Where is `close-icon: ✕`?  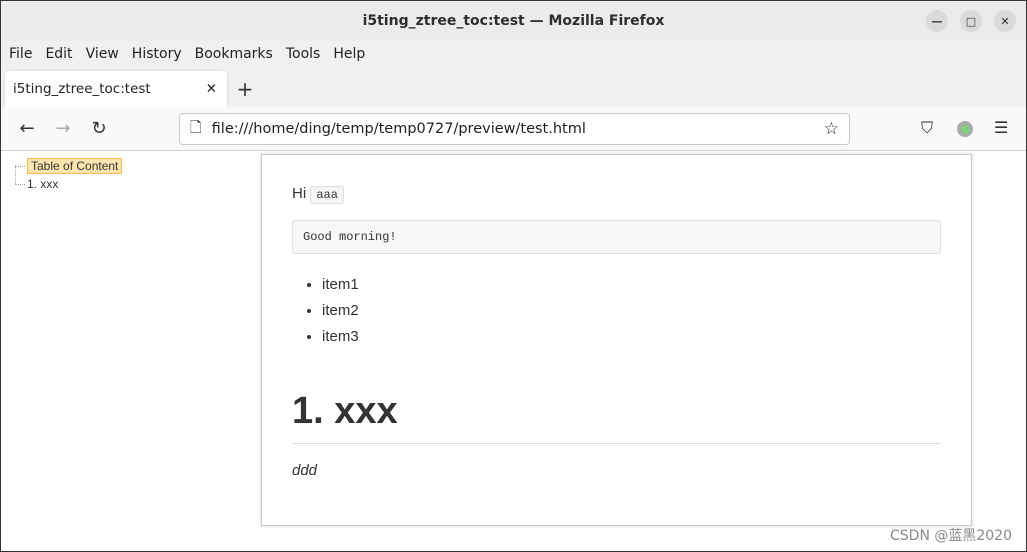
close-icon: ✕ is located at coordinates (1005, 21).